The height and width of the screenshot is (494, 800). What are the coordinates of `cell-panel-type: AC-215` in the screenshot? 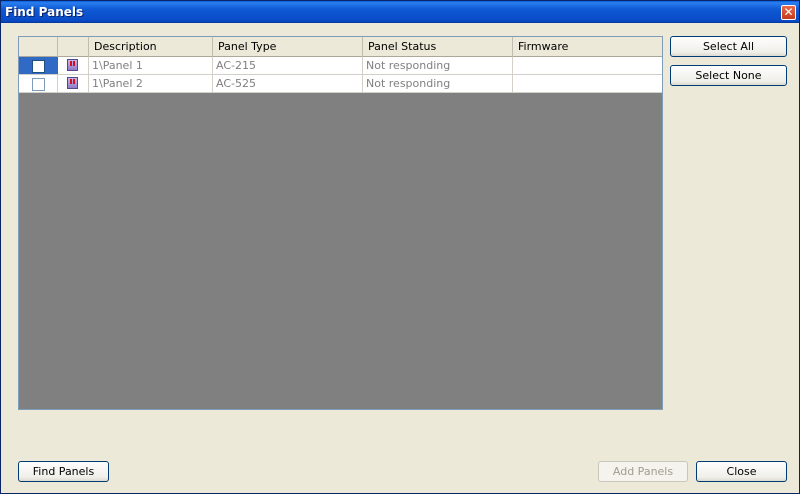 It's located at (288, 65).